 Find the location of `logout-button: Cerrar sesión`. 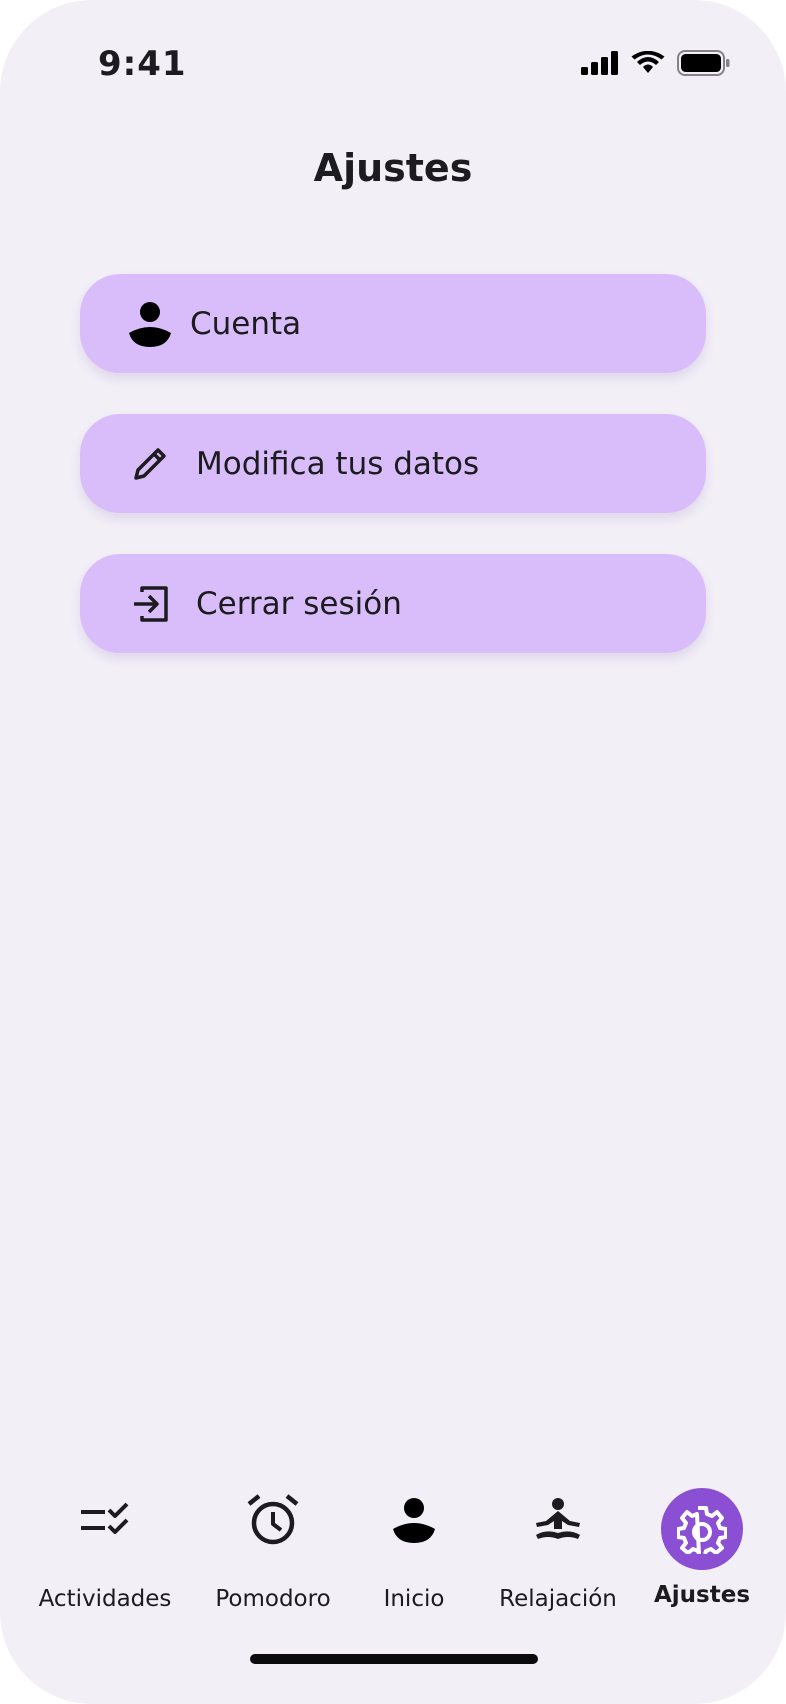

logout-button: Cerrar sesión is located at coordinates (393, 603).